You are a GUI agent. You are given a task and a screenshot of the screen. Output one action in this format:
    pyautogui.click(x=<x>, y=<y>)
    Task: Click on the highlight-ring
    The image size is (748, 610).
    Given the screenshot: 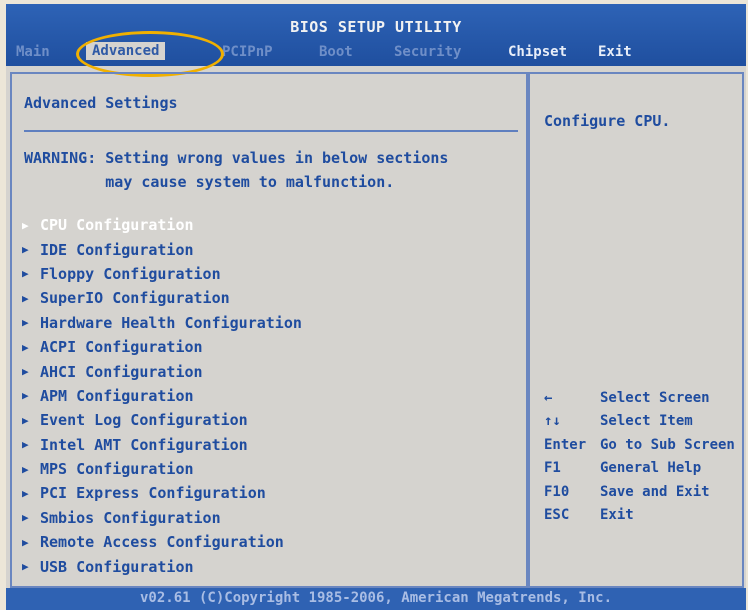 What is the action you would take?
    pyautogui.click(x=150, y=54)
    